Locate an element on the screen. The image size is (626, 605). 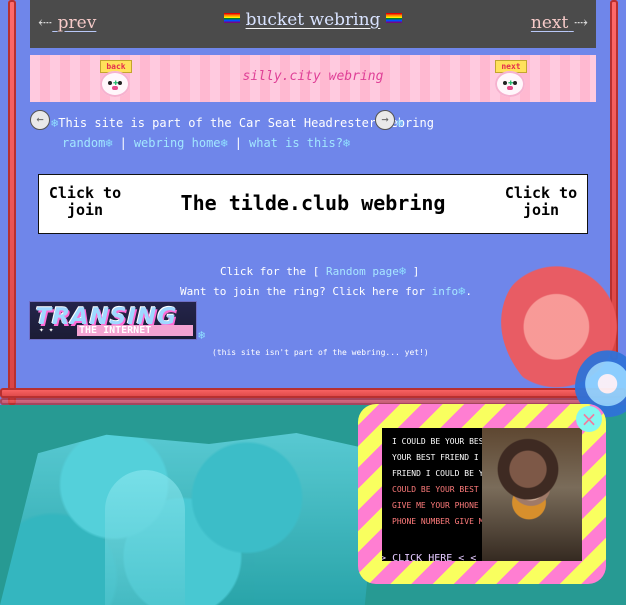
bucket-webring-title: bucket webring is located at coordinates (313, 20).